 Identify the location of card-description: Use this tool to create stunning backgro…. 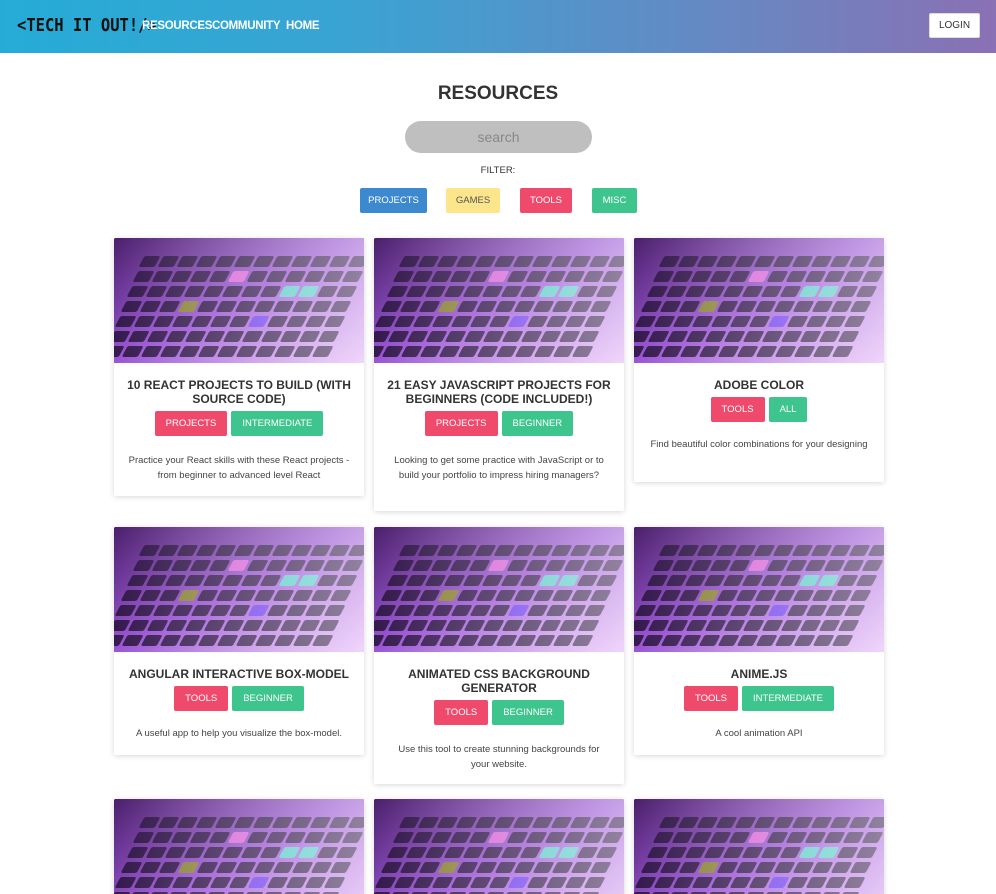
(499, 757).